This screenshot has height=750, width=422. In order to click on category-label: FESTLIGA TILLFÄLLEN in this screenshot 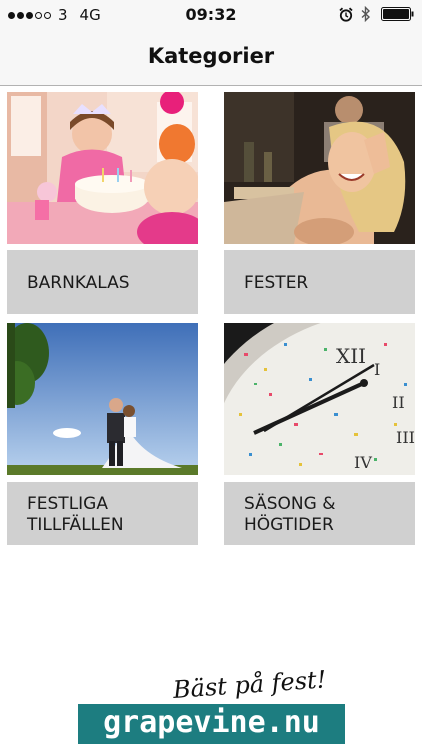, I will do `click(75, 514)`.